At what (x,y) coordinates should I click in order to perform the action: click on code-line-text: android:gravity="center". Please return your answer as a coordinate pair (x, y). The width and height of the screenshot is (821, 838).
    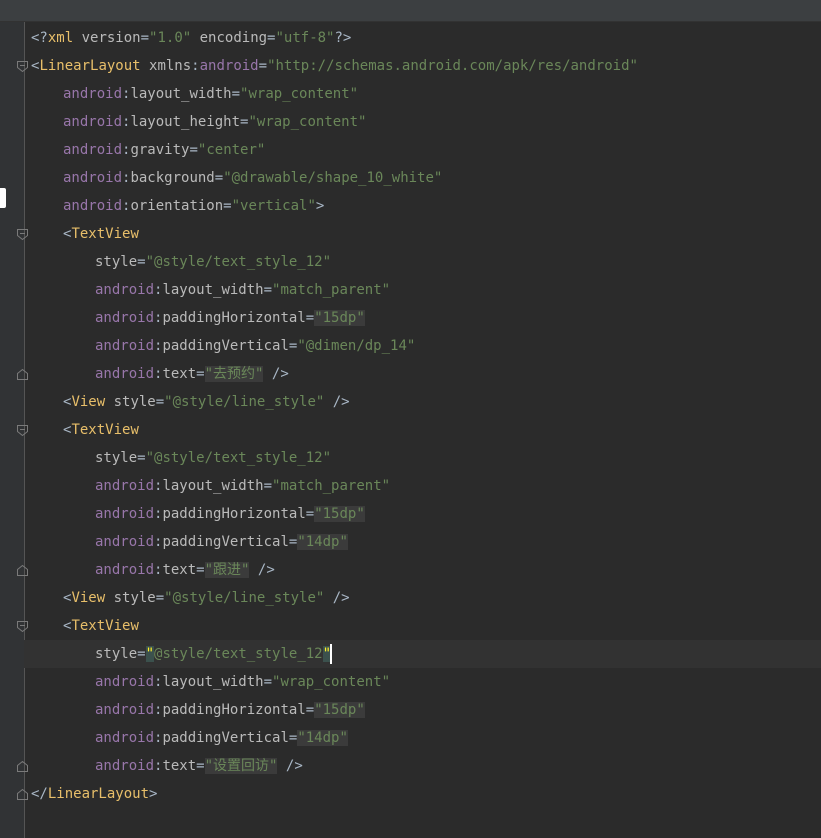
    Looking at the image, I should click on (164, 150).